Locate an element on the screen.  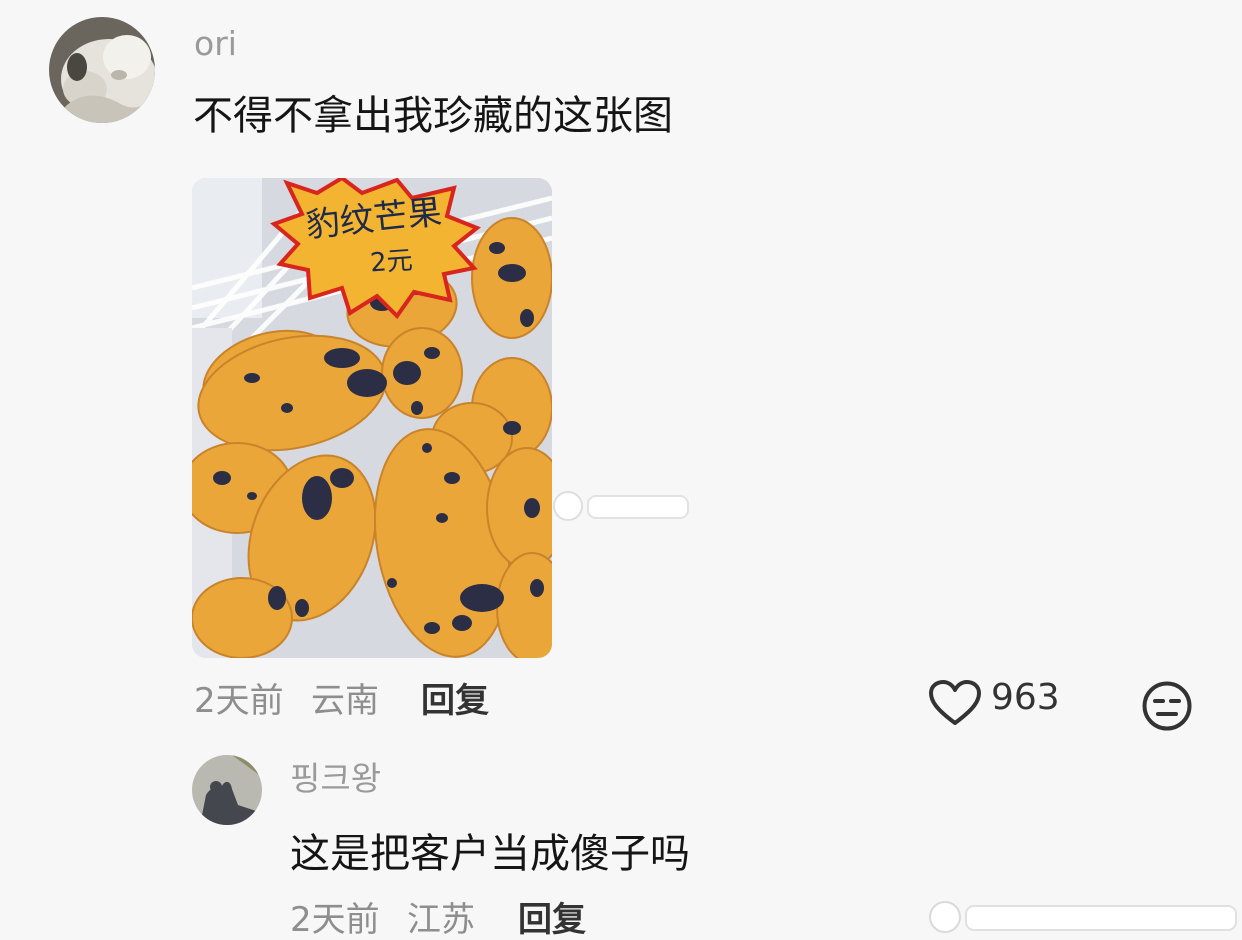
comment-text: 不得不拿出我珍藏的这张图 is located at coordinates (433, 116).